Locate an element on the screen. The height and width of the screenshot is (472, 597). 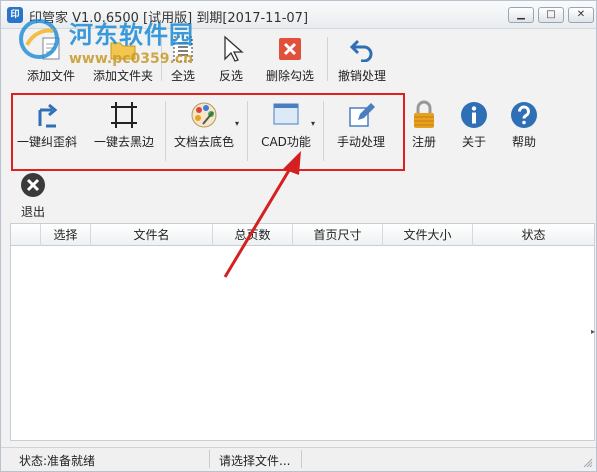
maximize-button: □ is located at coordinates (551, 15).